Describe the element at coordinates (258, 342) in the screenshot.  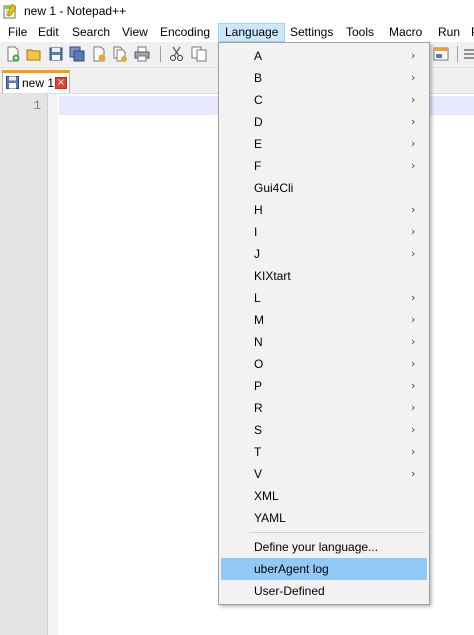
I see `menu-item-label: N` at that location.